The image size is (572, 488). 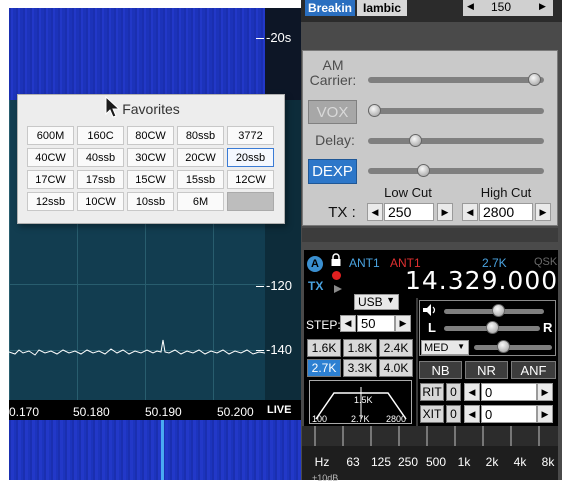 What do you see at coordinates (436, 347) in the screenshot?
I see `agc-value: MED` at bounding box center [436, 347].